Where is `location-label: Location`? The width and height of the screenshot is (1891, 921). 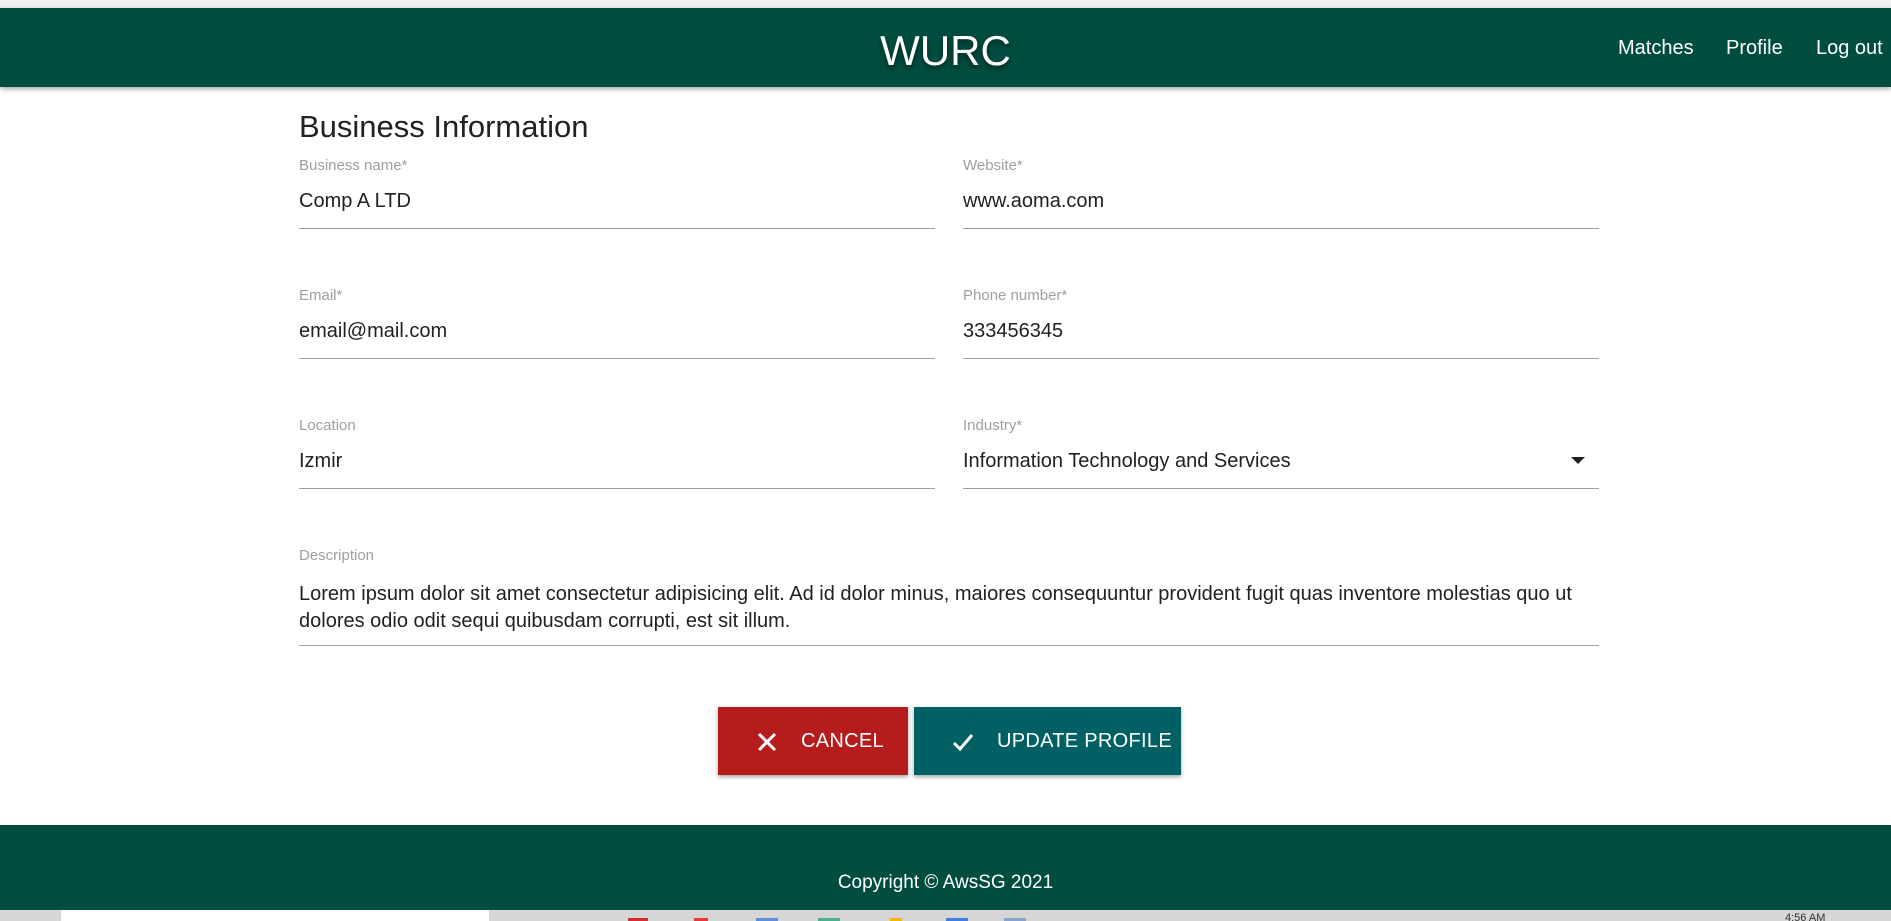 location-label: Location is located at coordinates (327, 425).